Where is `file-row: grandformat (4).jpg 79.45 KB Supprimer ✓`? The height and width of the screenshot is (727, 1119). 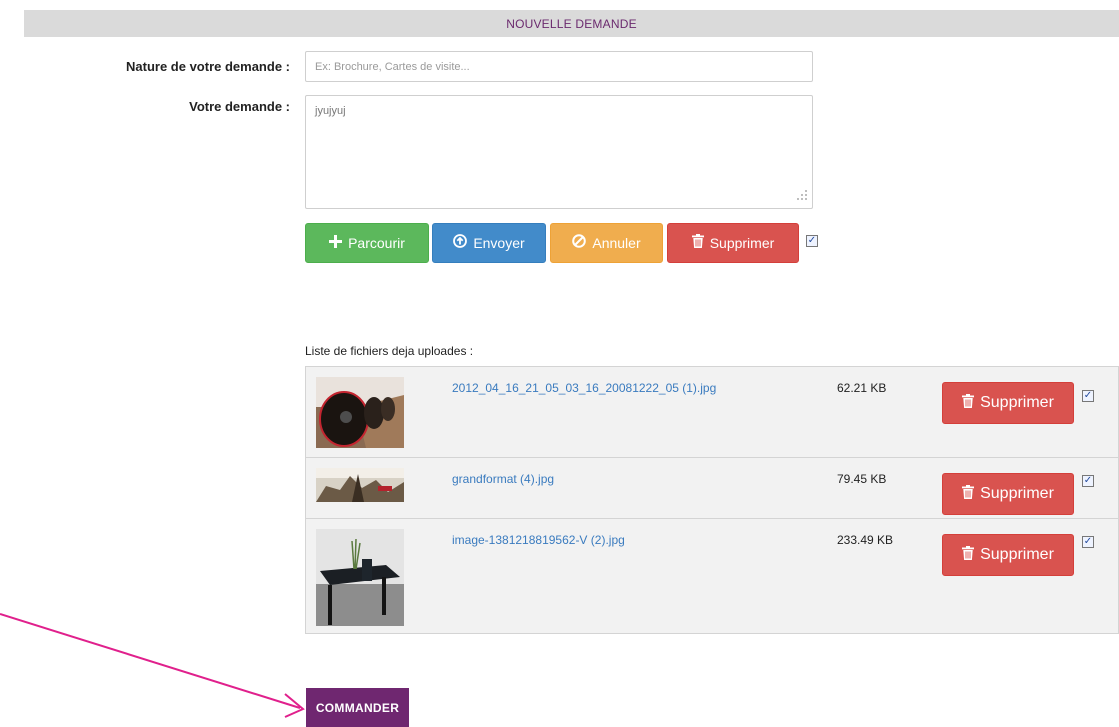
file-row: grandformat (4).jpg 79.45 KB Supprimer ✓ is located at coordinates (712, 488).